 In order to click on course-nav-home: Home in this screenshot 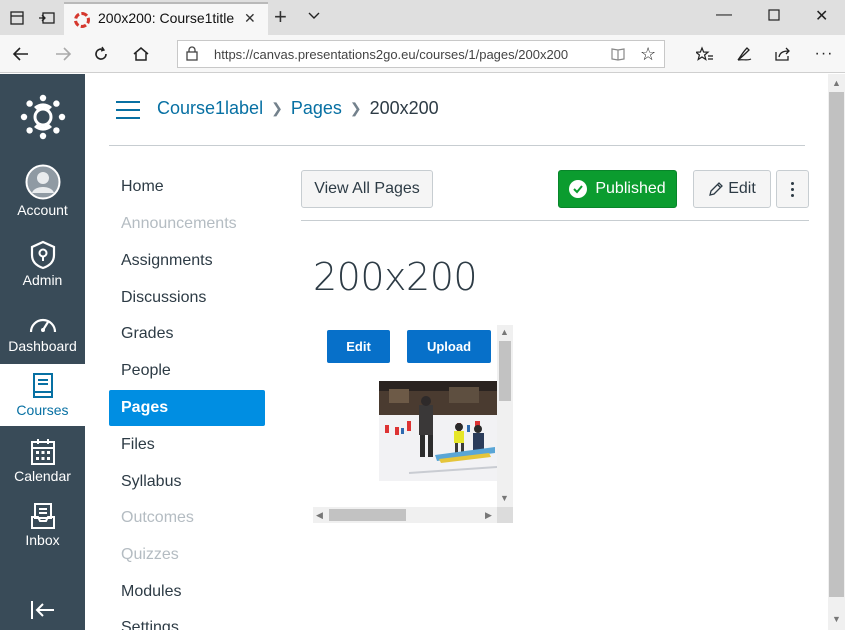, I will do `click(187, 187)`.